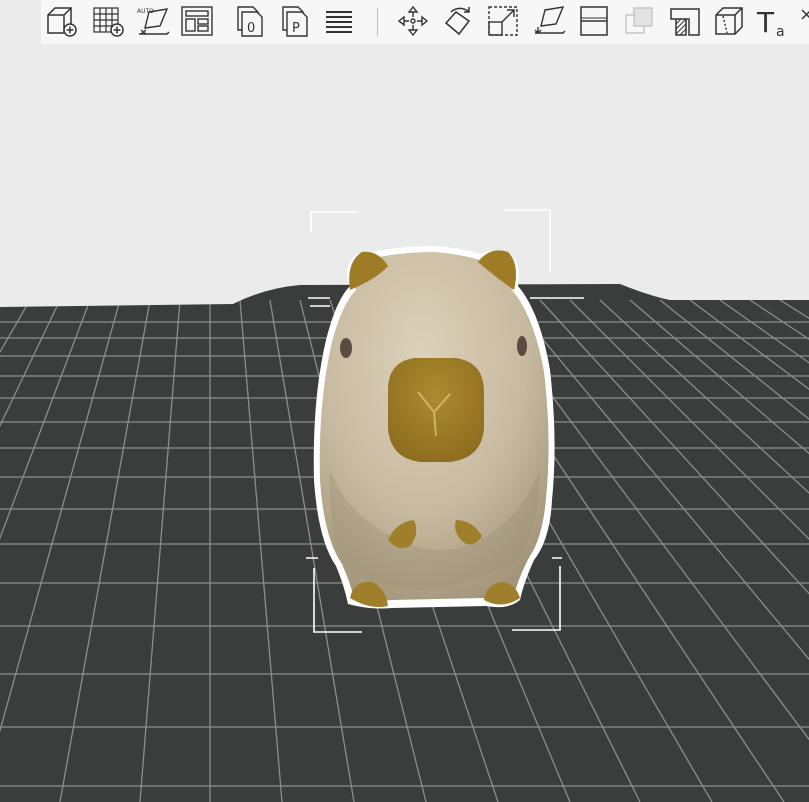  I want to click on text-shape-icon: T a, so click(770, 22).